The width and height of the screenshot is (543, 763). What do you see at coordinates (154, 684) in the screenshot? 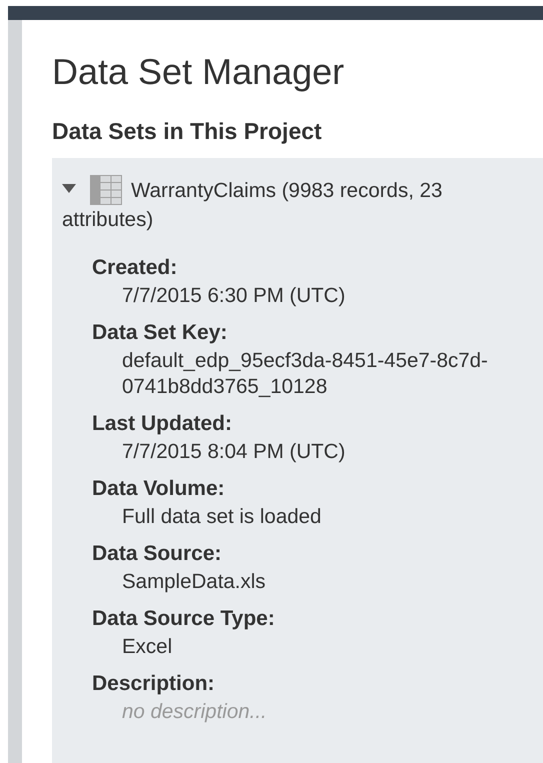
I see `field-label: Description:` at bounding box center [154, 684].